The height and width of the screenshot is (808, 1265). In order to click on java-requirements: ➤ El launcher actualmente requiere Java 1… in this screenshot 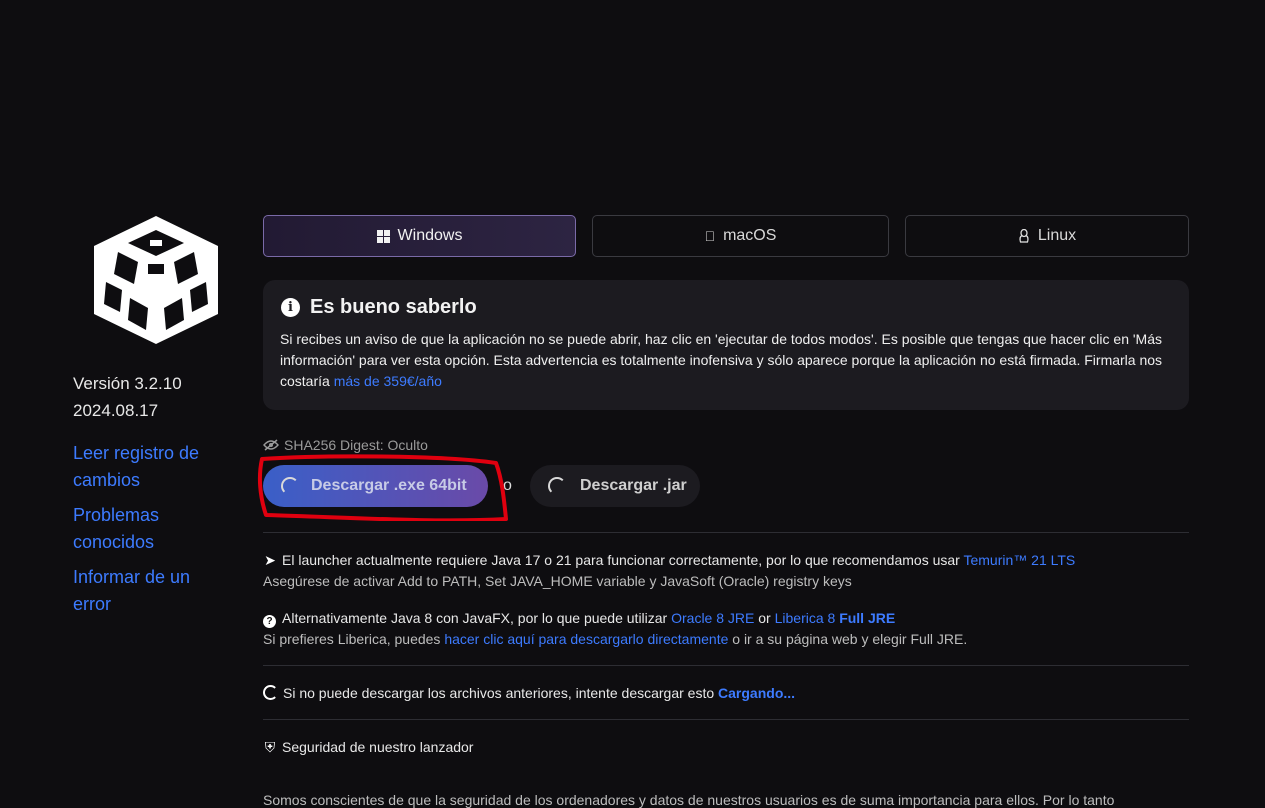, I will do `click(669, 571)`.